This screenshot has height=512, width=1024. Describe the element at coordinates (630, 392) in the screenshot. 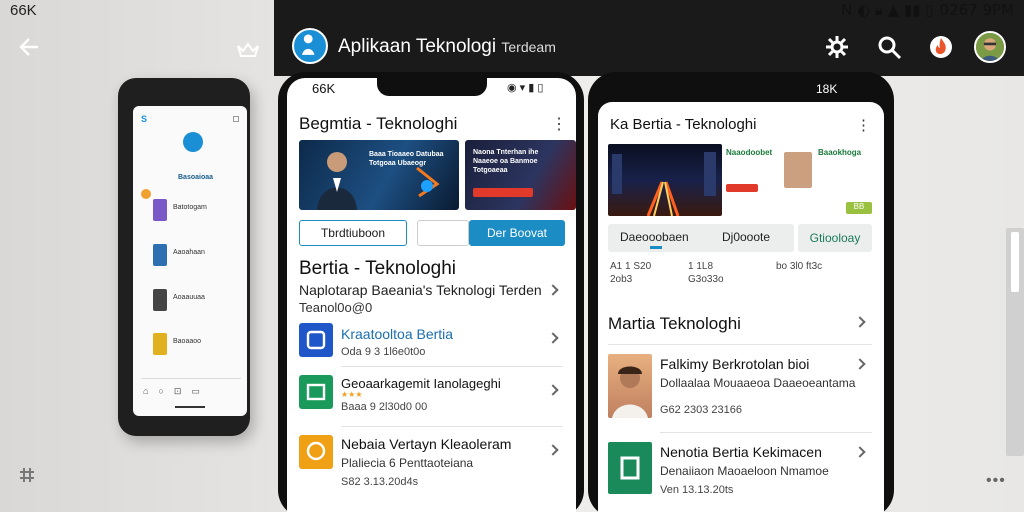

I see `person-thumbnail-icon` at that location.